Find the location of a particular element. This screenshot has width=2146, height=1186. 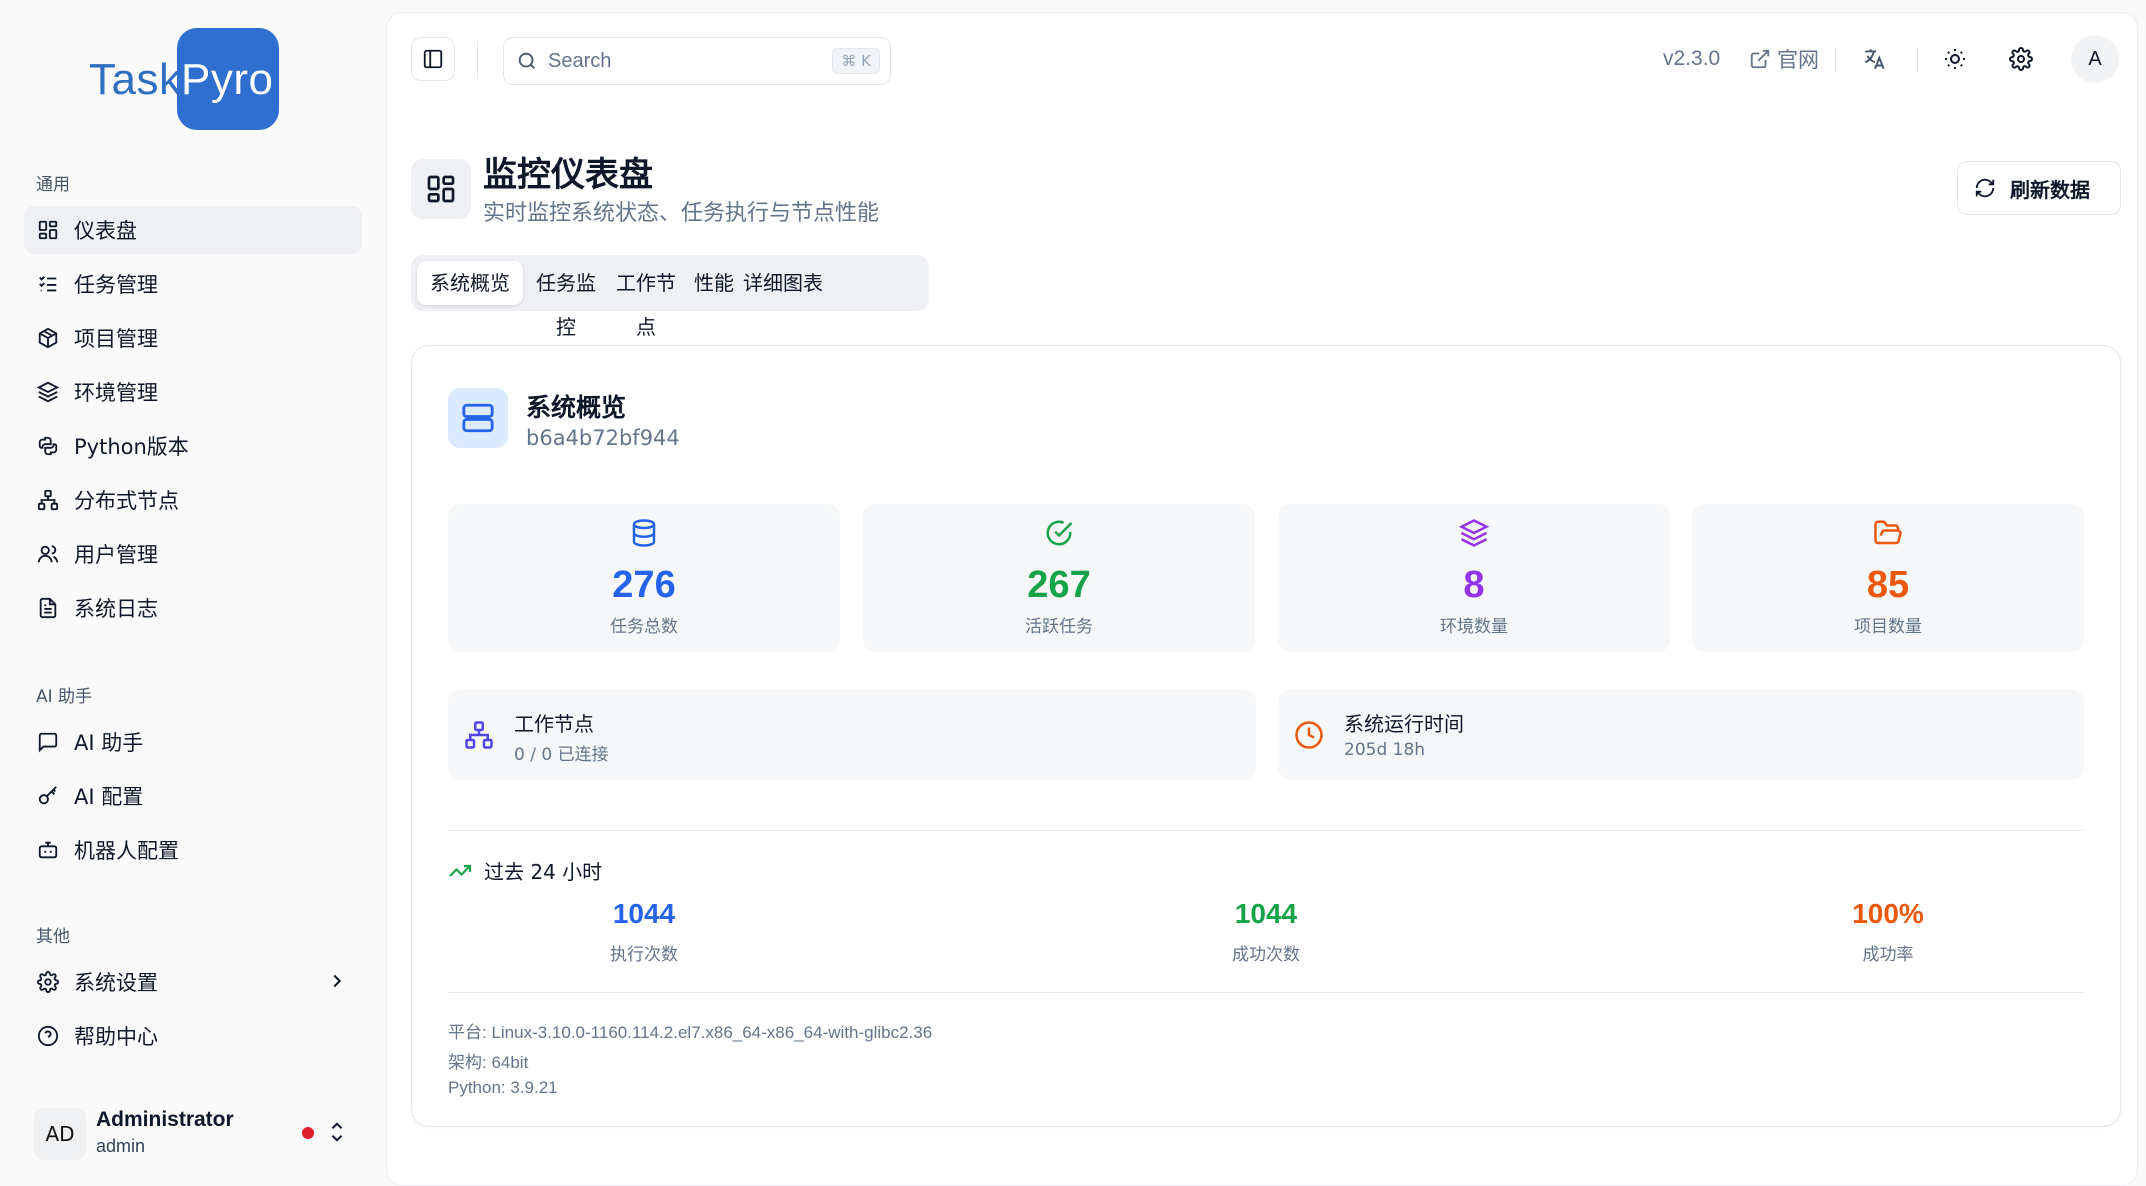

python-info: Python: 3.9.21 is located at coordinates (503, 1087).